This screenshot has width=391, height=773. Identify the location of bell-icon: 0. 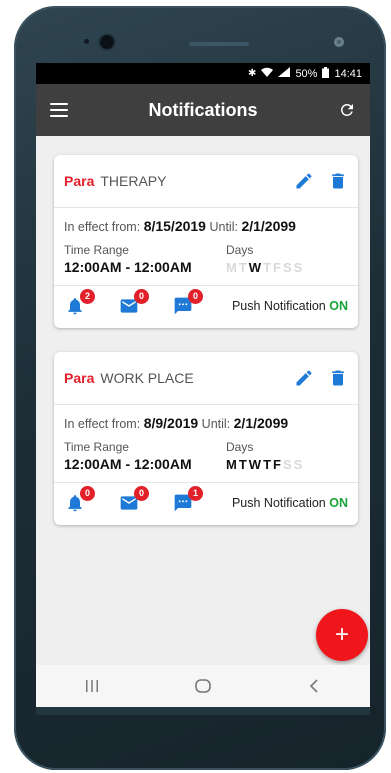
(79, 499).